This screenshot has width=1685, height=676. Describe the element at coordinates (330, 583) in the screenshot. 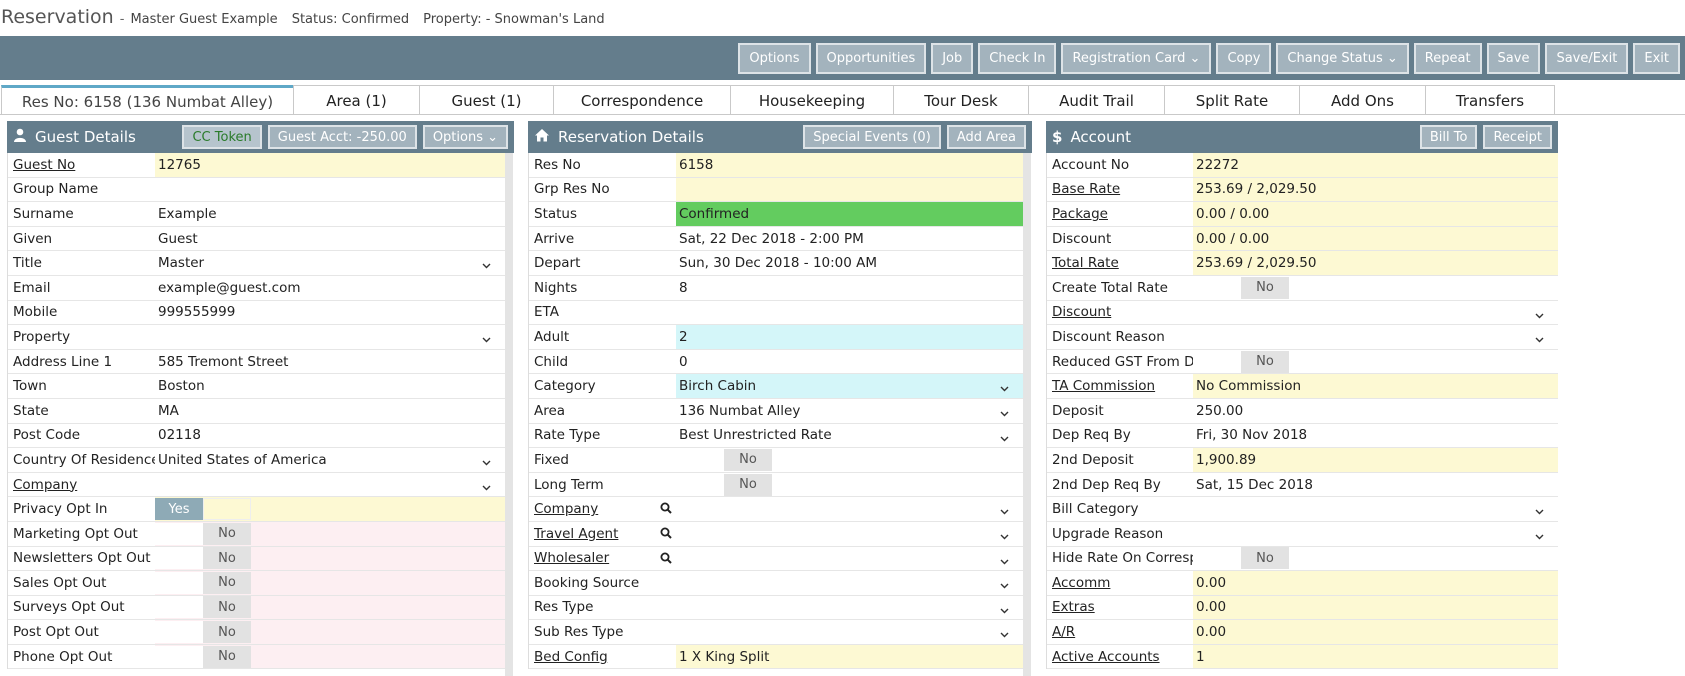

I see `sales-opt-out-toggle: No` at that location.